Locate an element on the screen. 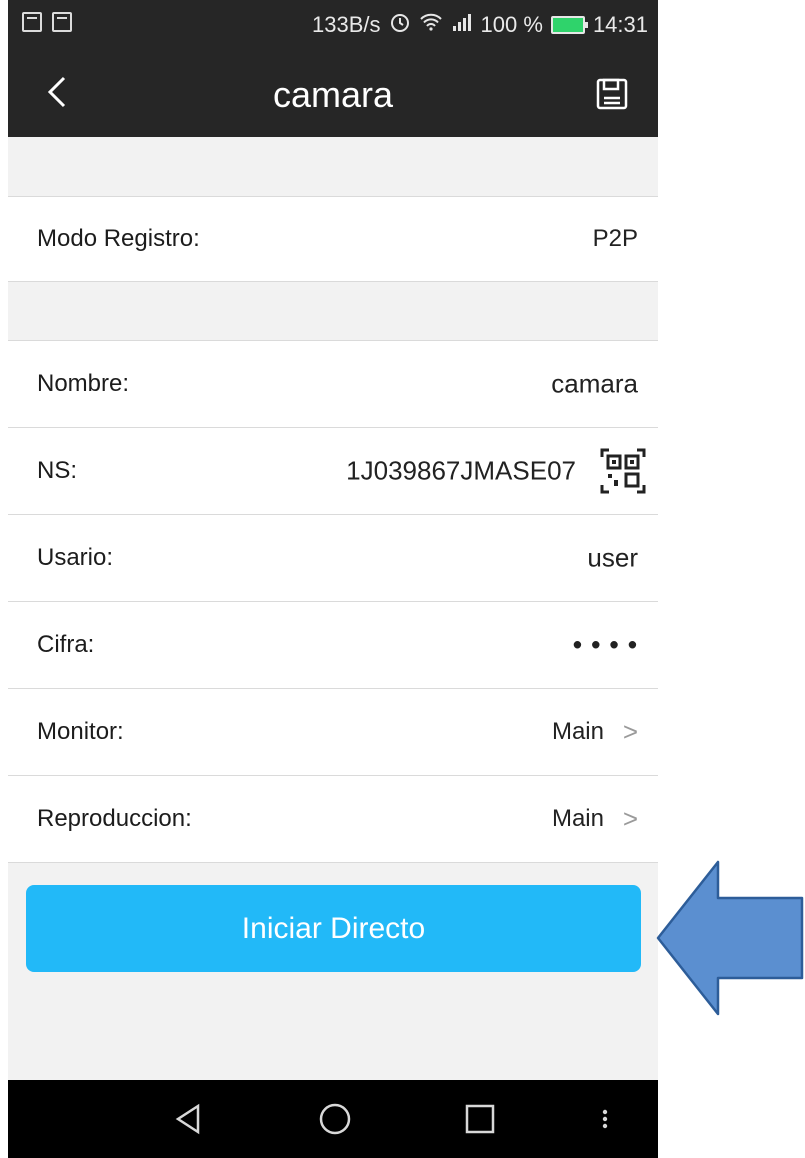  status-bar: 133B/s 100 % 14:31 is located at coordinates (333, 25).